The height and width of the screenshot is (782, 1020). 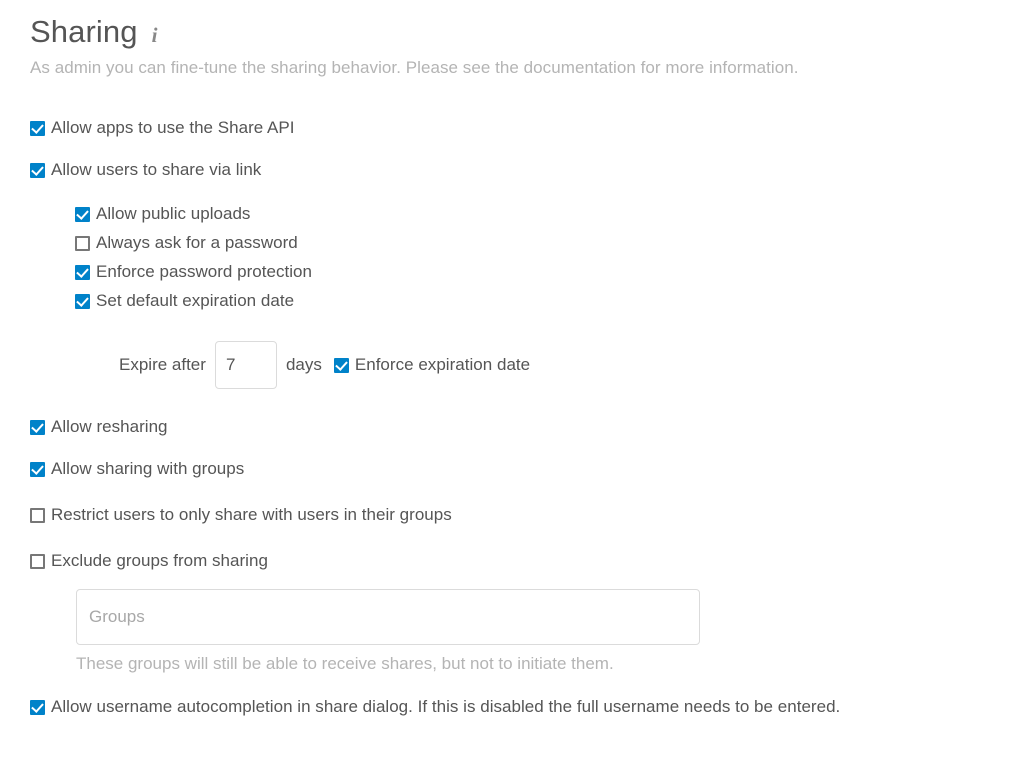 What do you see at coordinates (82, 301) in the screenshot?
I see `checkbox-default-expiration` at bounding box center [82, 301].